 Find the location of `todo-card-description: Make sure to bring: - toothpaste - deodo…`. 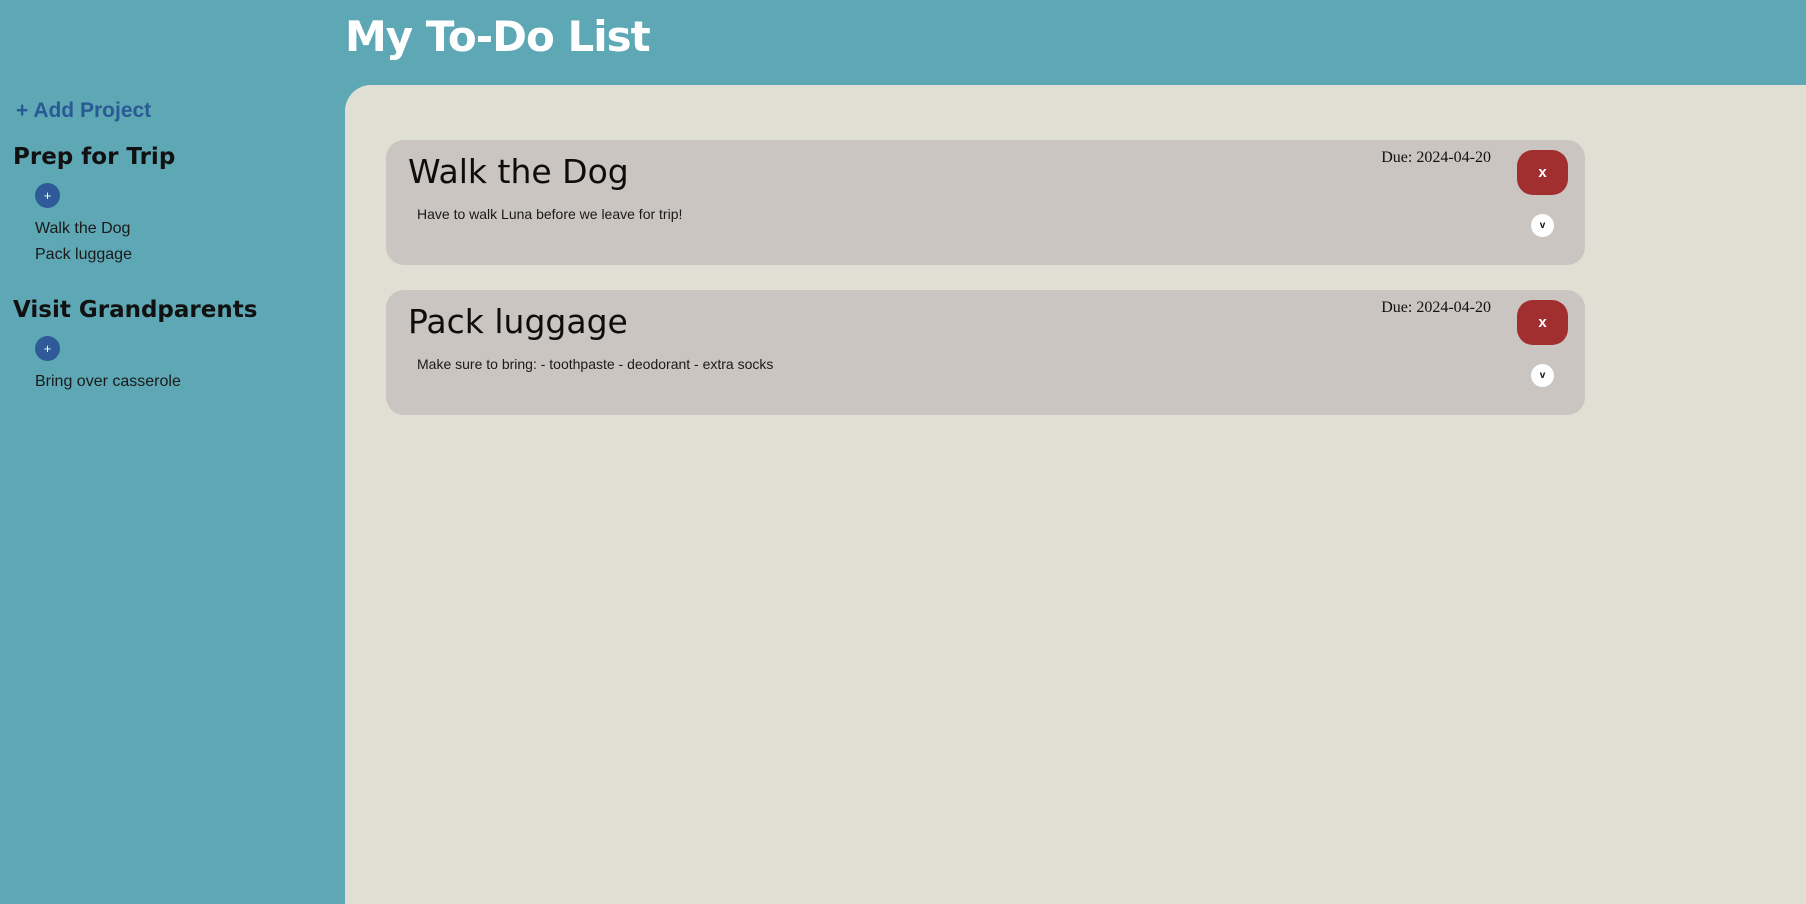

todo-card-description: Make sure to bring: - toothpaste - deodo… is located at coordinates (595, 364).